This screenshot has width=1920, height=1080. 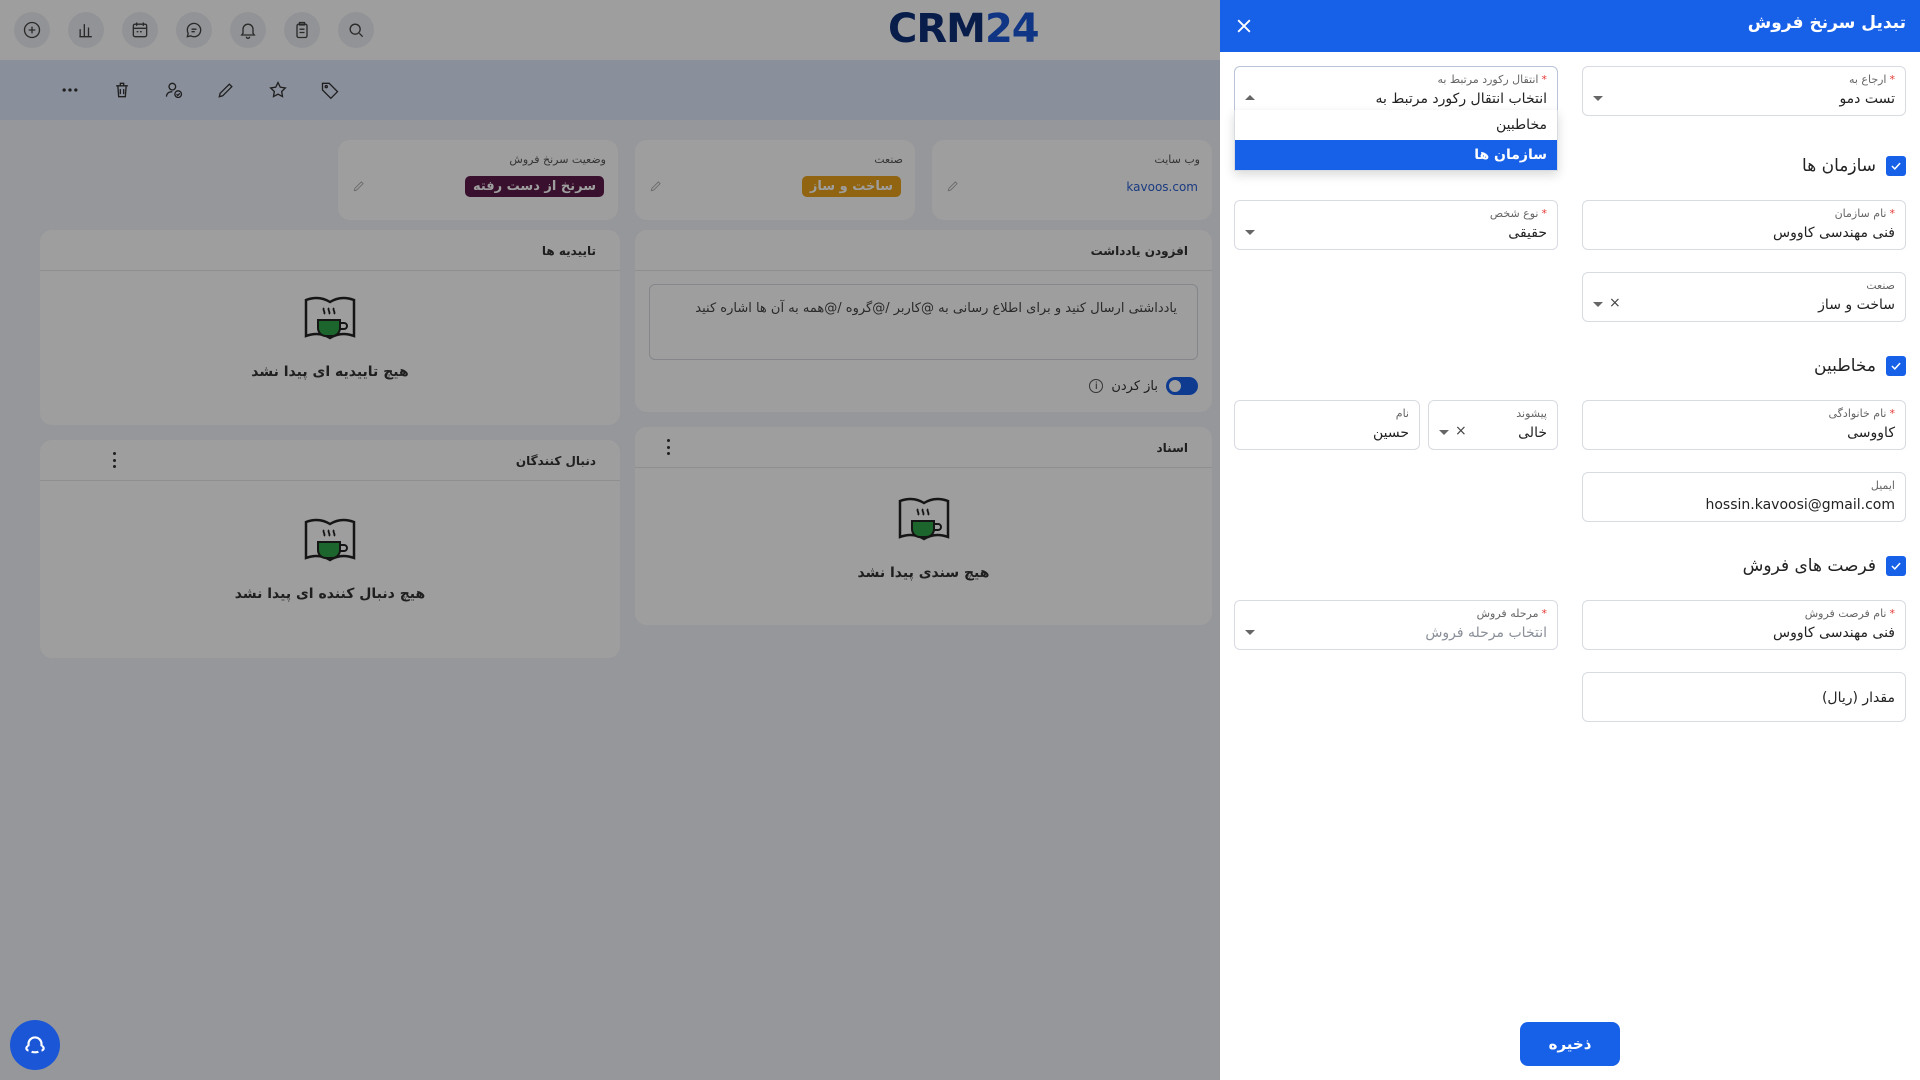 I want to click on opportunity-name-value: فنی مهندسی کاووس, so click(x=1834, y=633).